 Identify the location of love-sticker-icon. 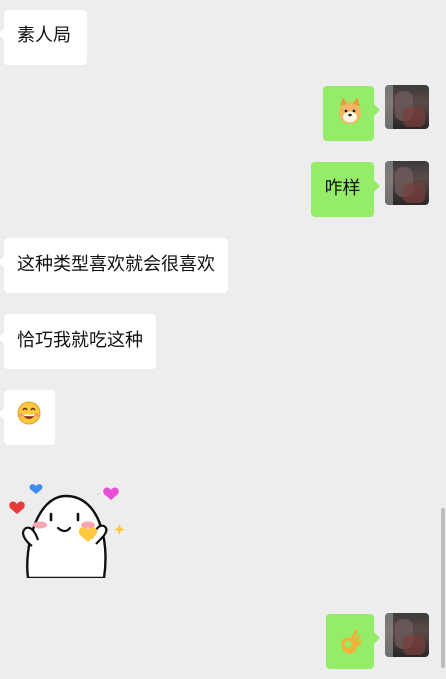
(66, 529).